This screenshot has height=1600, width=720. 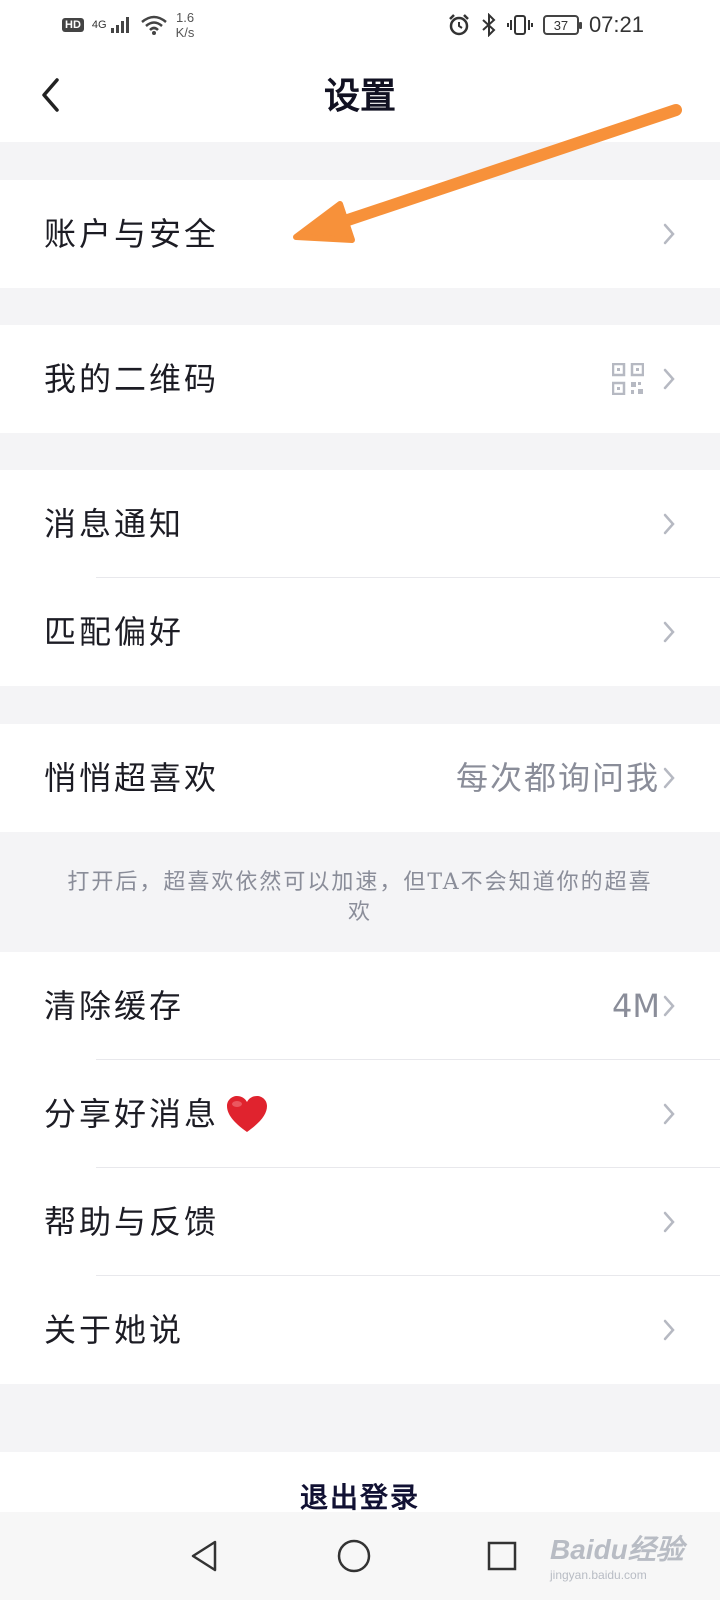 What do you see at coordinates (557, 778) in the screenshot?
I see `row-value: 每次都询问我` at bounding box center [557, 778].